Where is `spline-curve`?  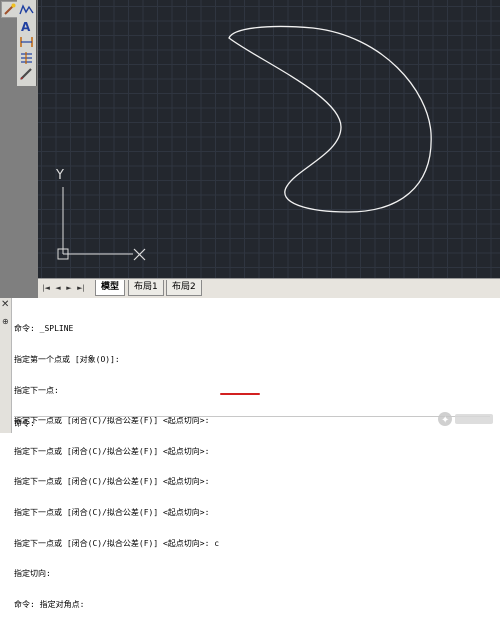
spline-curve is located at coordinates (330, 119).